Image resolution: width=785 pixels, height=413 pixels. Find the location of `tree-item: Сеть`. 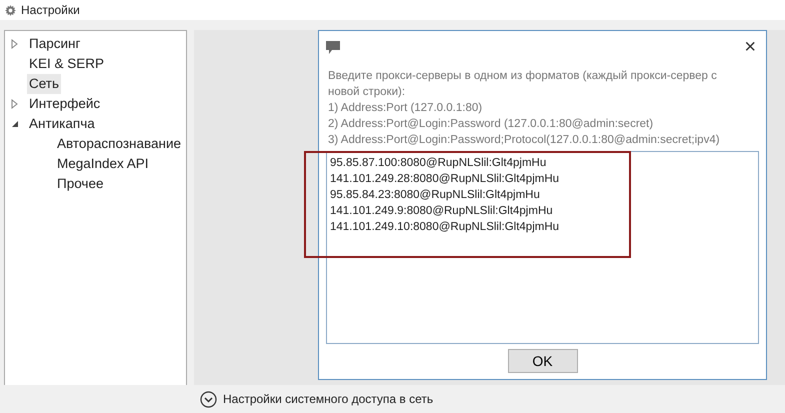

tree-item: Сеть is located at coordinates (44, 84).